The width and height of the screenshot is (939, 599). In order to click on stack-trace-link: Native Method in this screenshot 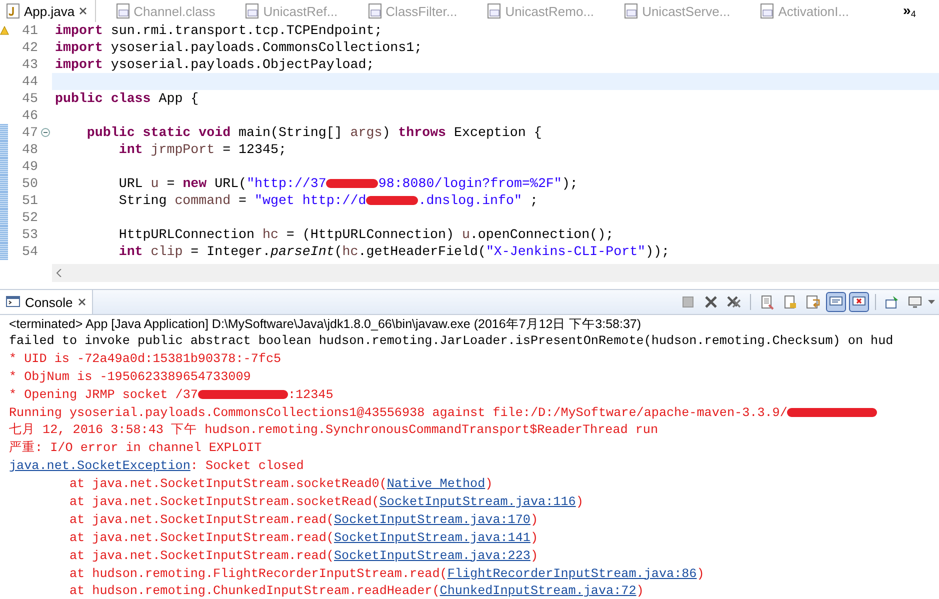, I will do `click(436, 484)`.